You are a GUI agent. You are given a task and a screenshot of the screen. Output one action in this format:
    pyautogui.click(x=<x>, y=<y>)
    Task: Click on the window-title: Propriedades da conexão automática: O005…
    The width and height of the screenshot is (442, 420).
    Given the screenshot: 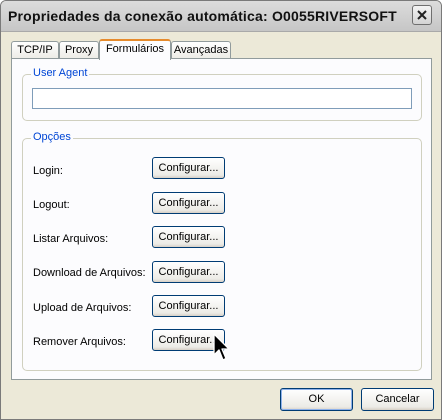 What is the action you would take?
    pyautogui.click(x=202, y=16)
    